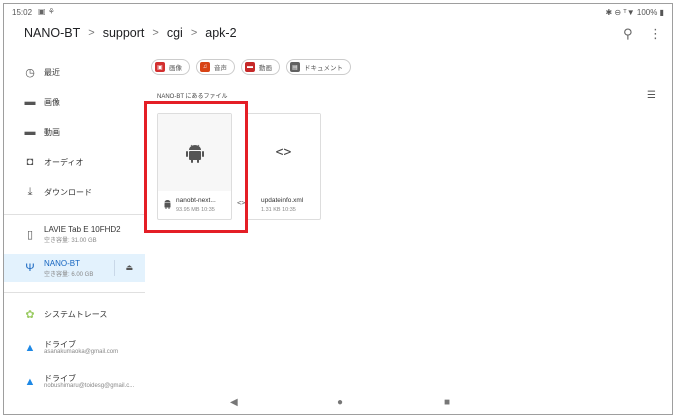 The image size is (676, 418). Describe the element at coordinates (220, 68) in the screenshot. I see `chip-label: 音声` at that location.